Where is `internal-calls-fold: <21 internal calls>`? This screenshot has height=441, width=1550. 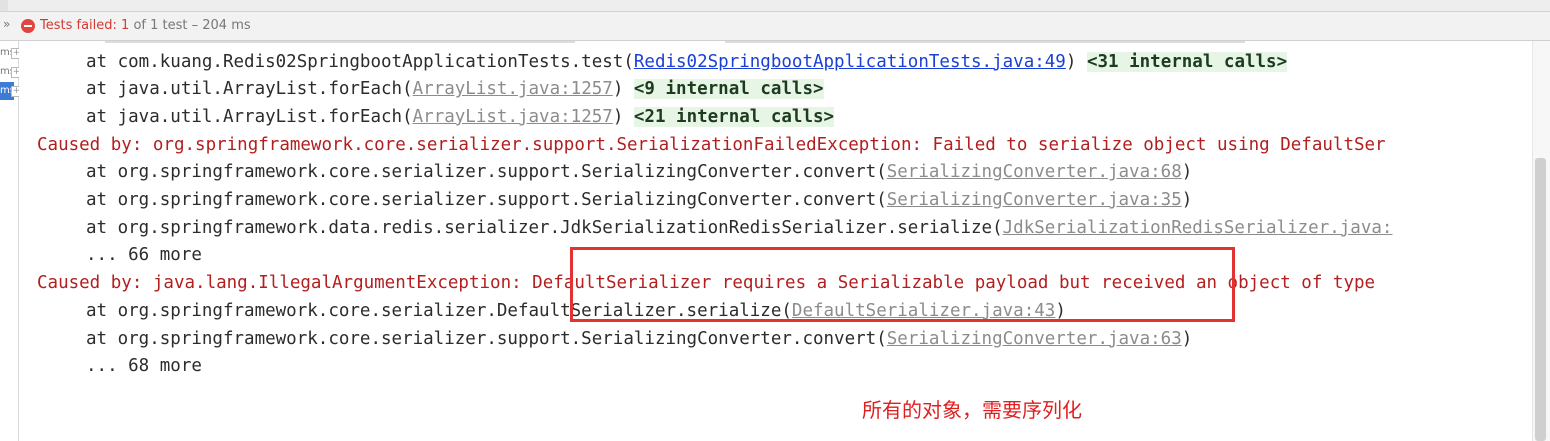
internal-calls-fold: <21 internal calls> is located at coordinates (734, 116).